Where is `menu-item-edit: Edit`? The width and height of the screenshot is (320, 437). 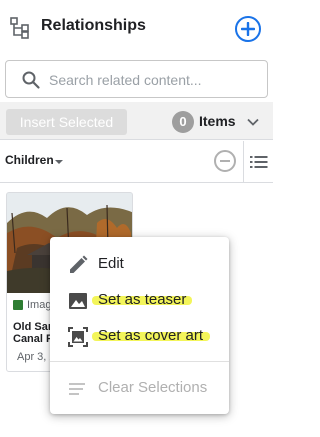 menu-item-edit: Edit is located at coordinates (139, 264).